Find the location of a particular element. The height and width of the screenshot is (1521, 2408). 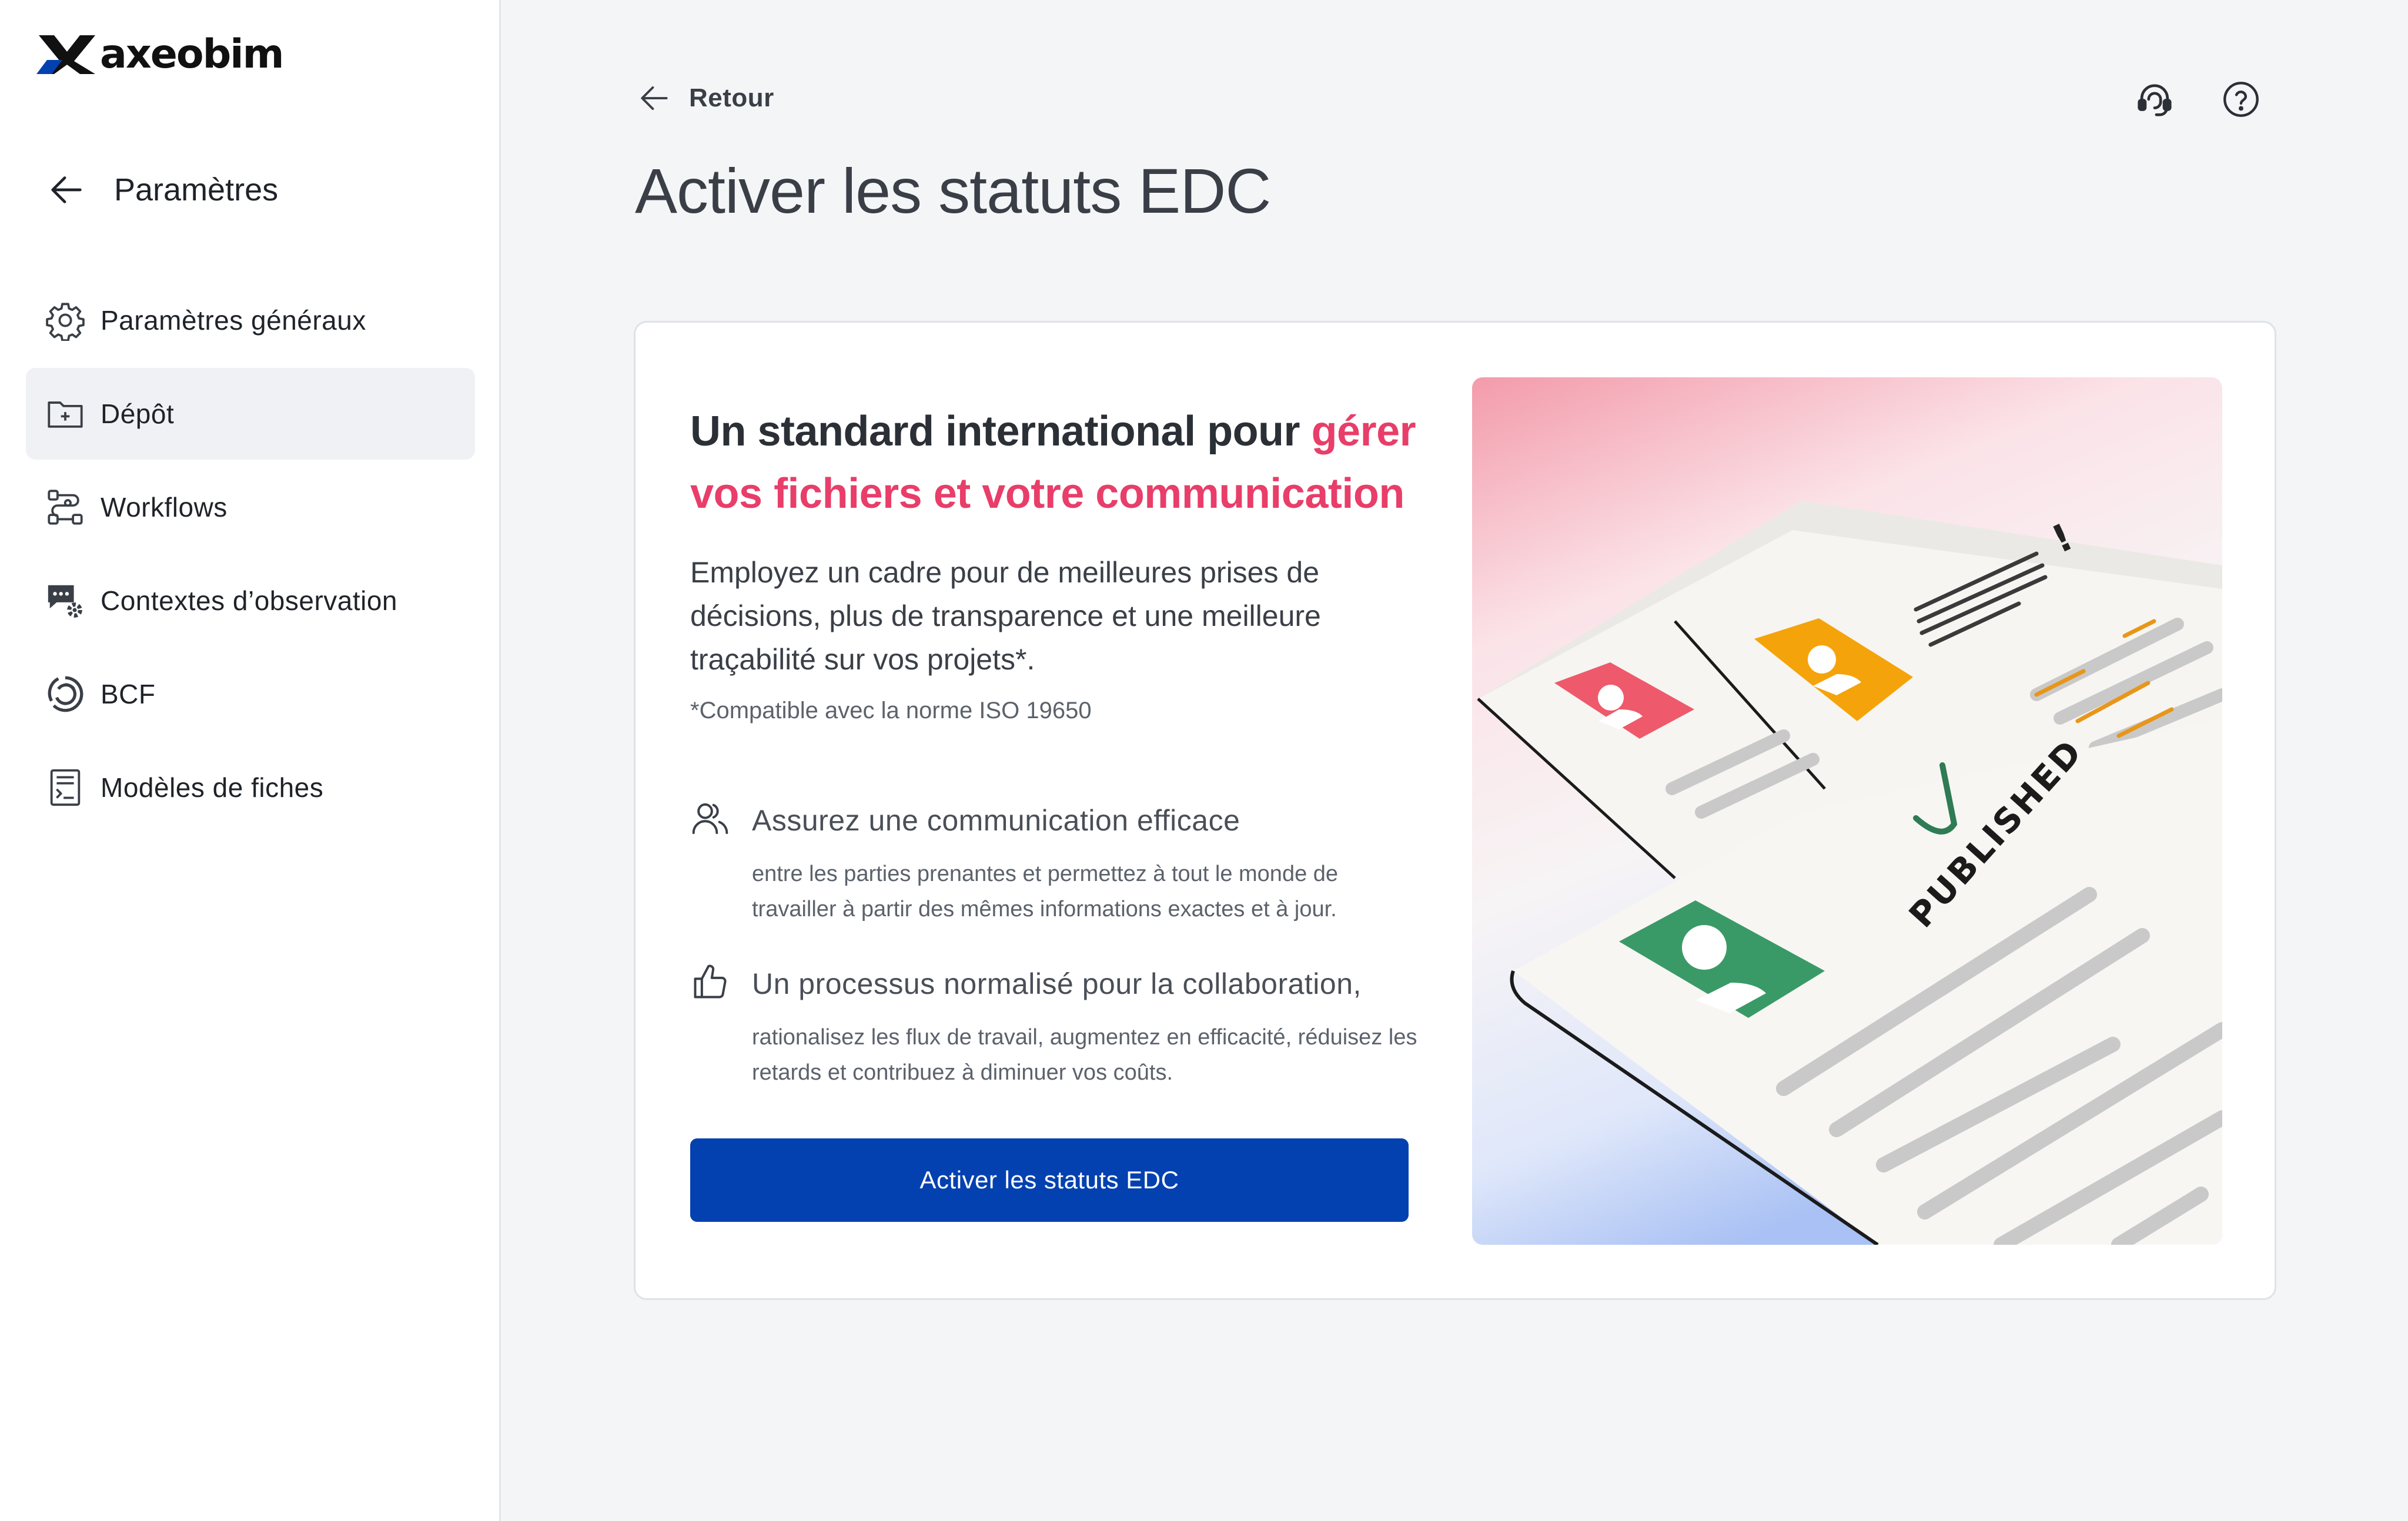

sidebar-item-workflows: Workflows is located at coordinates (251, 507).